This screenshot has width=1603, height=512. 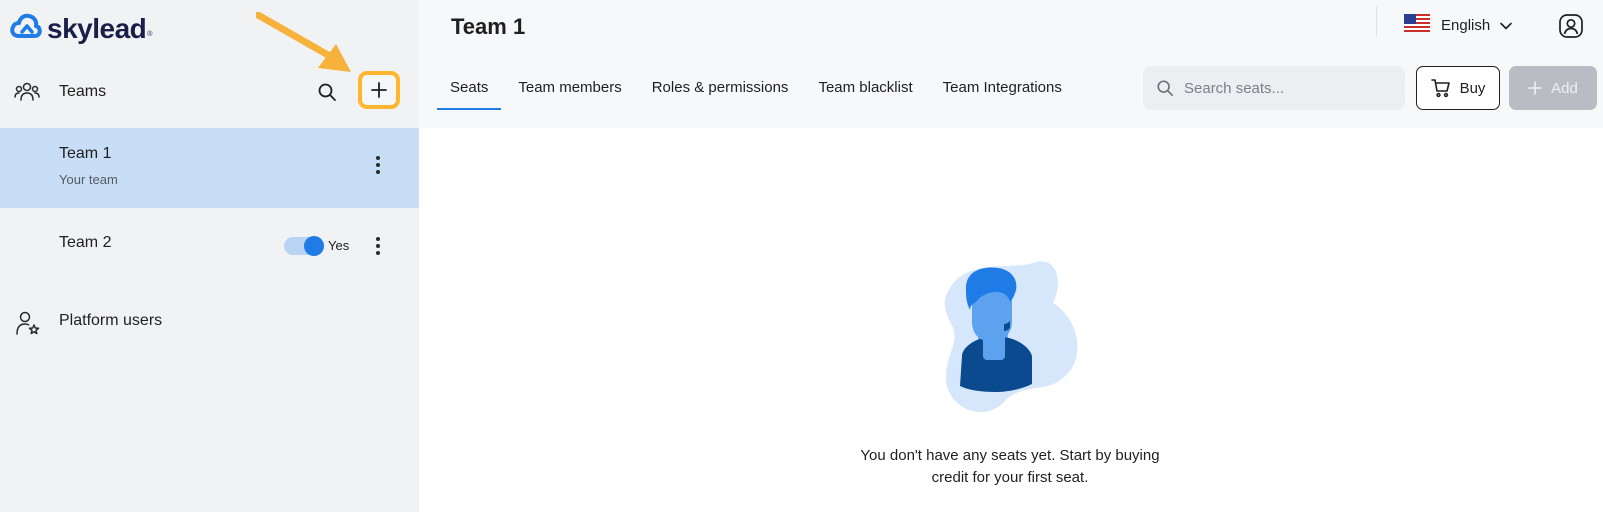 What do you see at coordinates (1506, 25) in the screenshot?
I see `chevron-down-icon` at bounding box center [1506, 25].